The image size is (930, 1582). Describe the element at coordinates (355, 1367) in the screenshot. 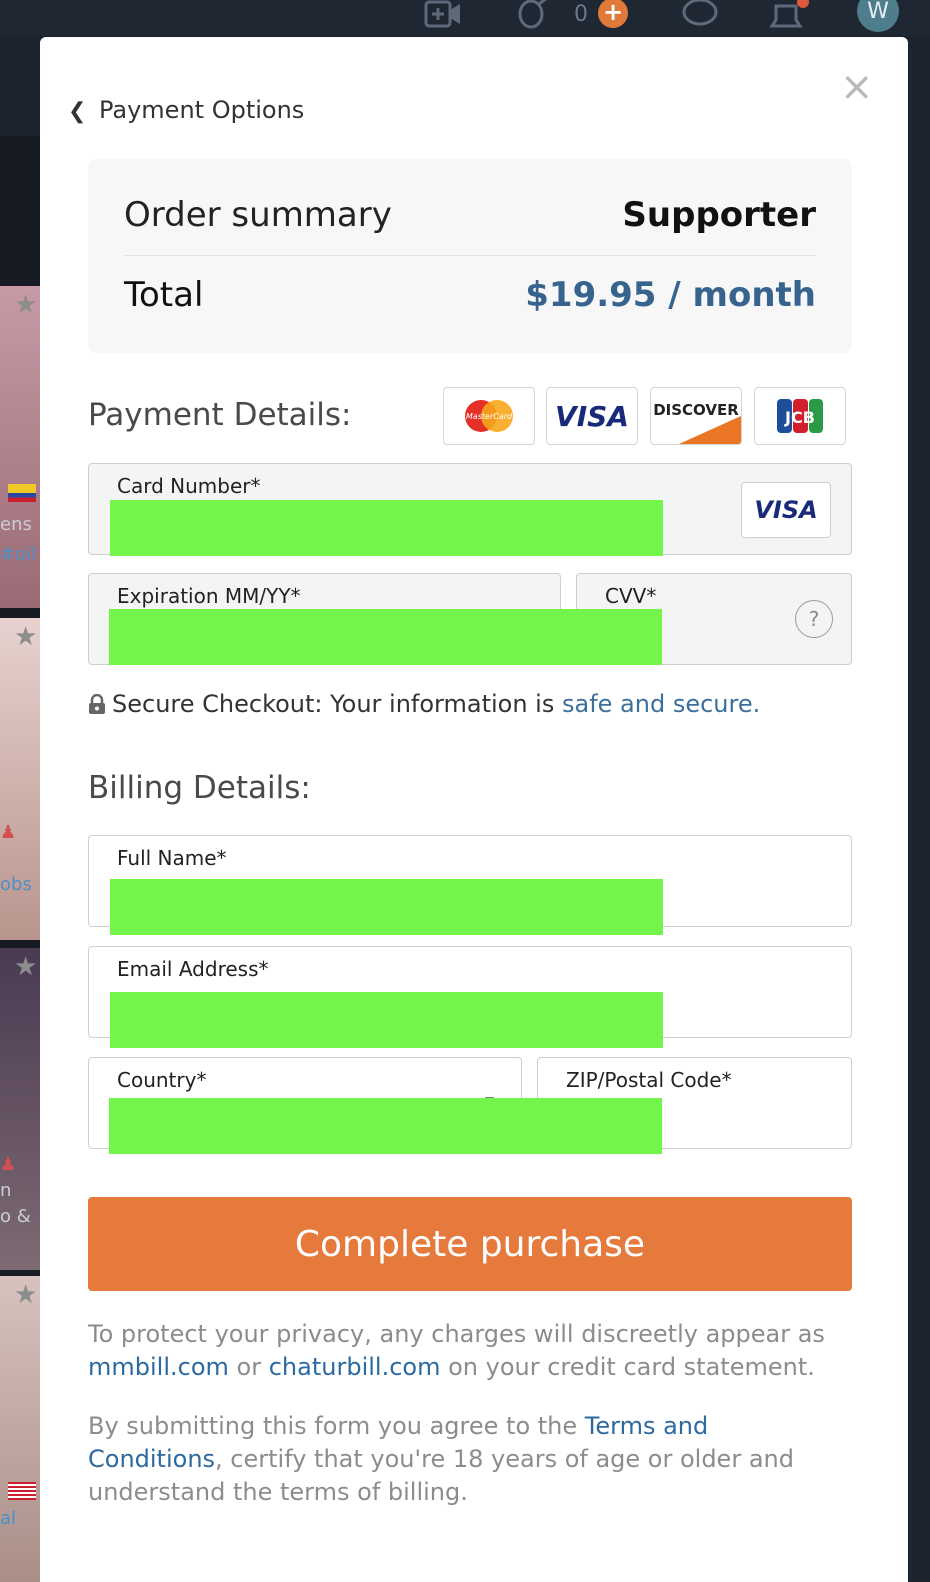

I see `chaturbill-link: chaturbill.com` at that location.